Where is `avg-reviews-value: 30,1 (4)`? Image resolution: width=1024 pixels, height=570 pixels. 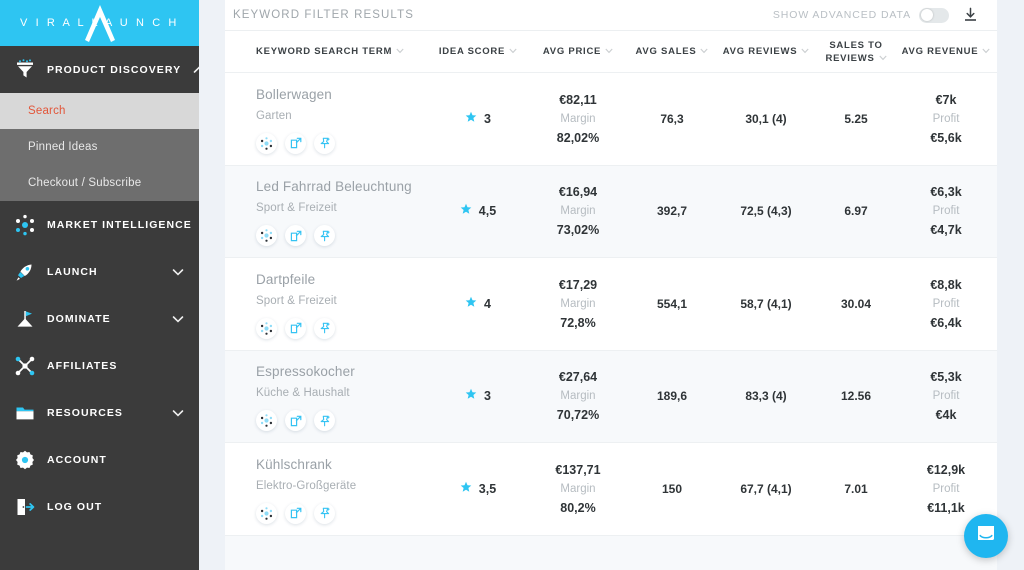
avg-reviews-value: 30,1 (4) is located at coordinates (766, 118).